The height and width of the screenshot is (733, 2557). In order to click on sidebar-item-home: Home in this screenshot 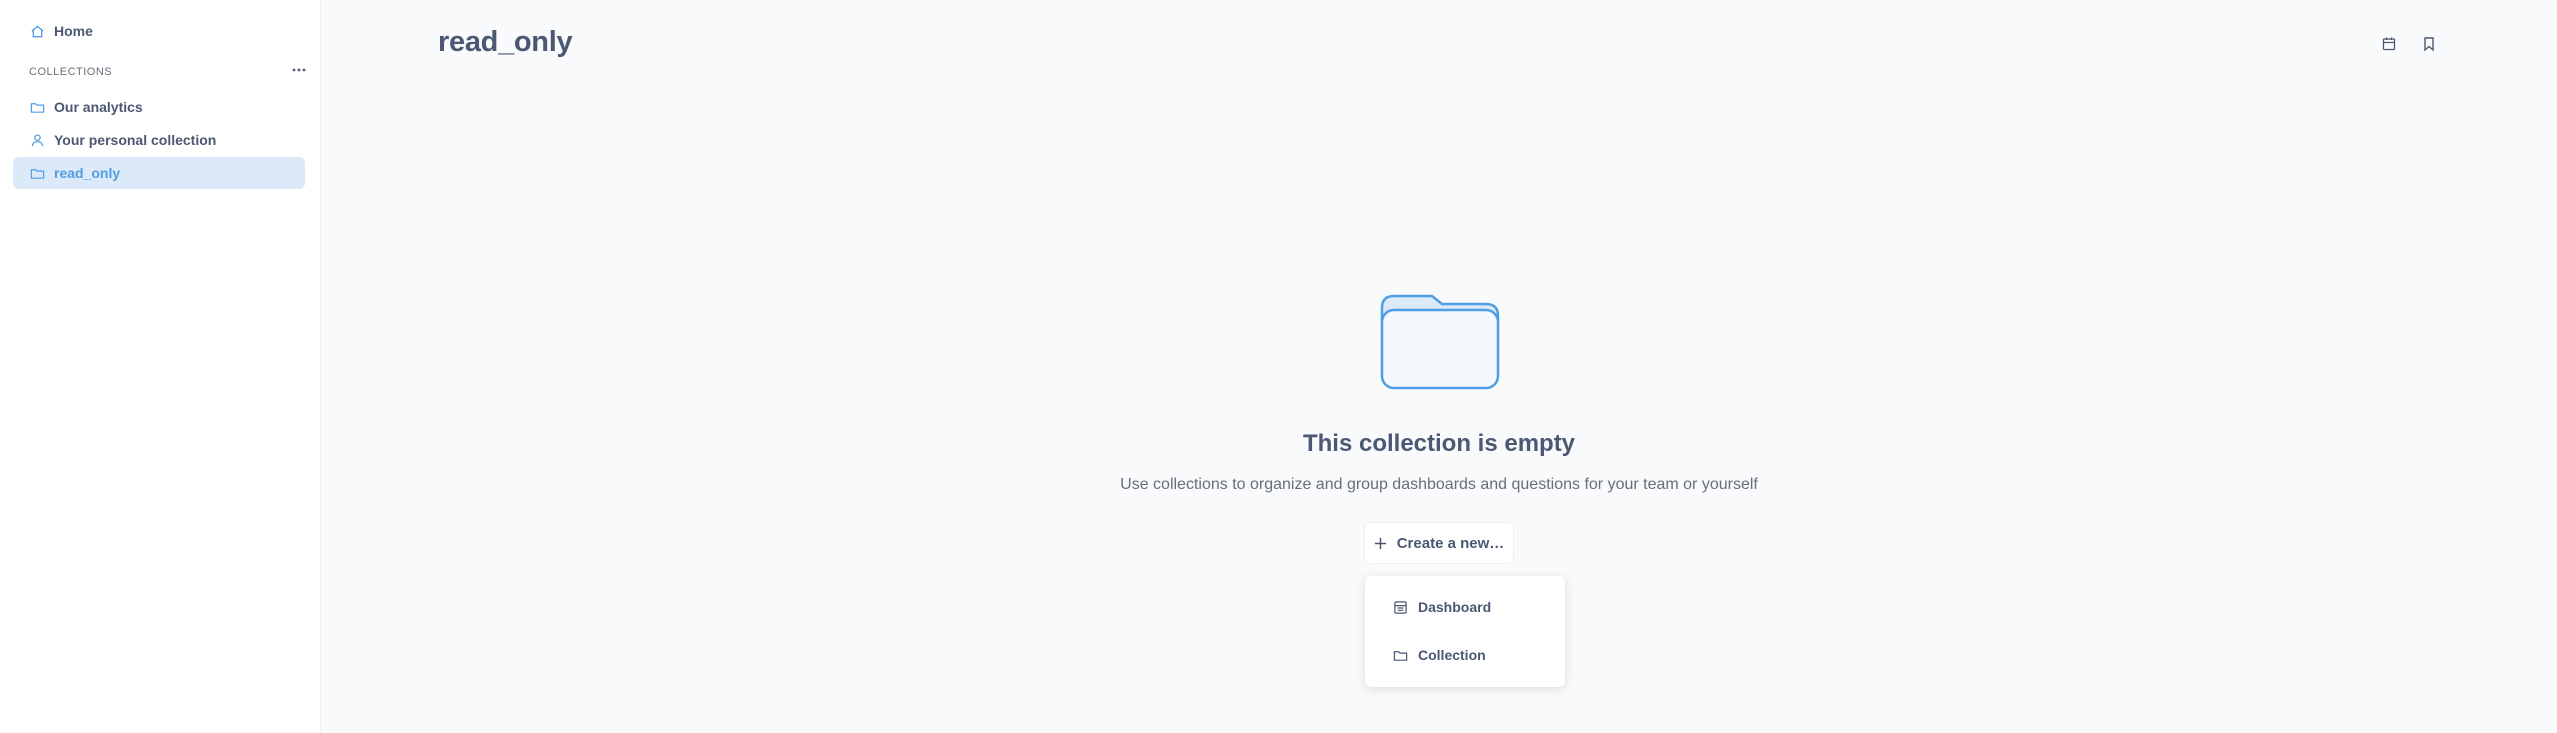, I will do `click(159, 31)`.